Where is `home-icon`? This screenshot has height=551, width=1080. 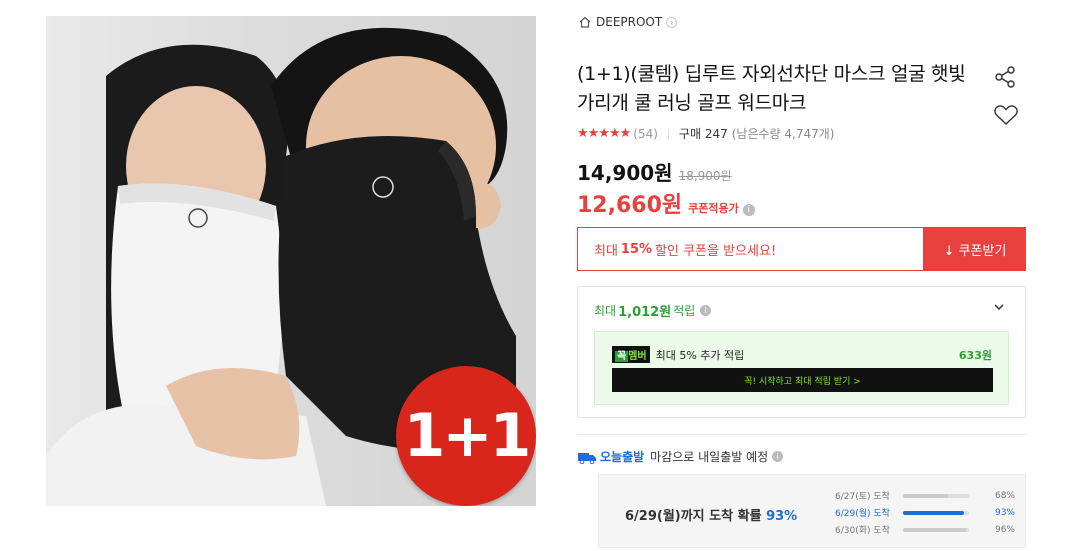
home-icon is located at coordinates (585, 22).